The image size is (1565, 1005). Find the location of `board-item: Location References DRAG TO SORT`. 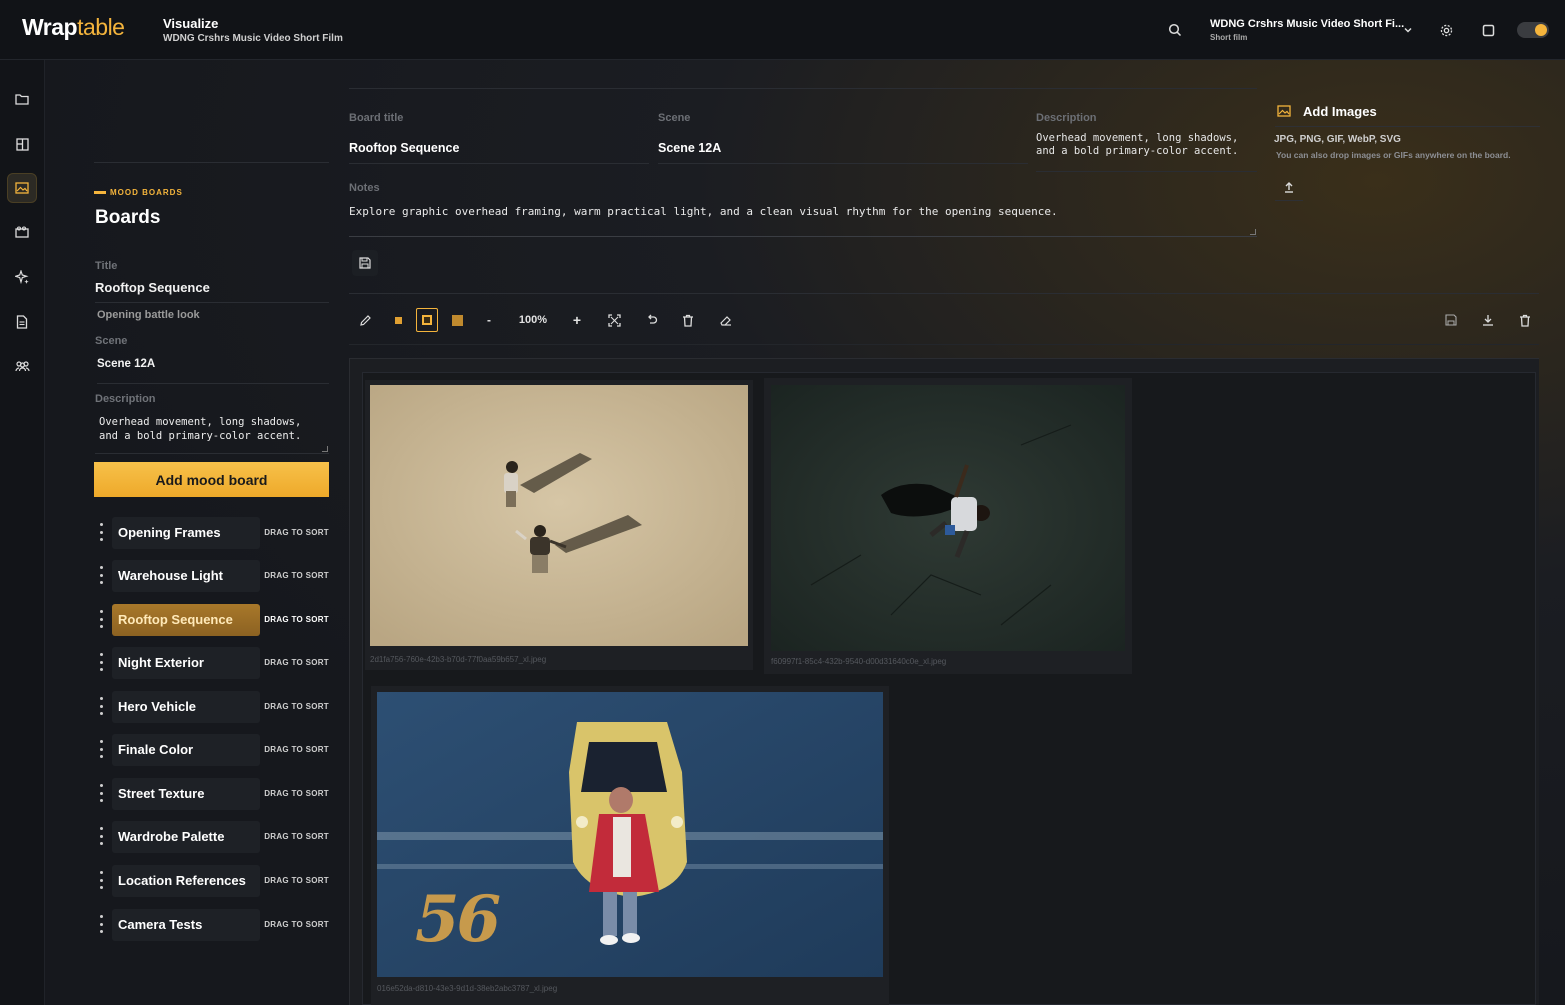

board-item: Location References DRAG TO SORT is located at coordinates (211, 881).